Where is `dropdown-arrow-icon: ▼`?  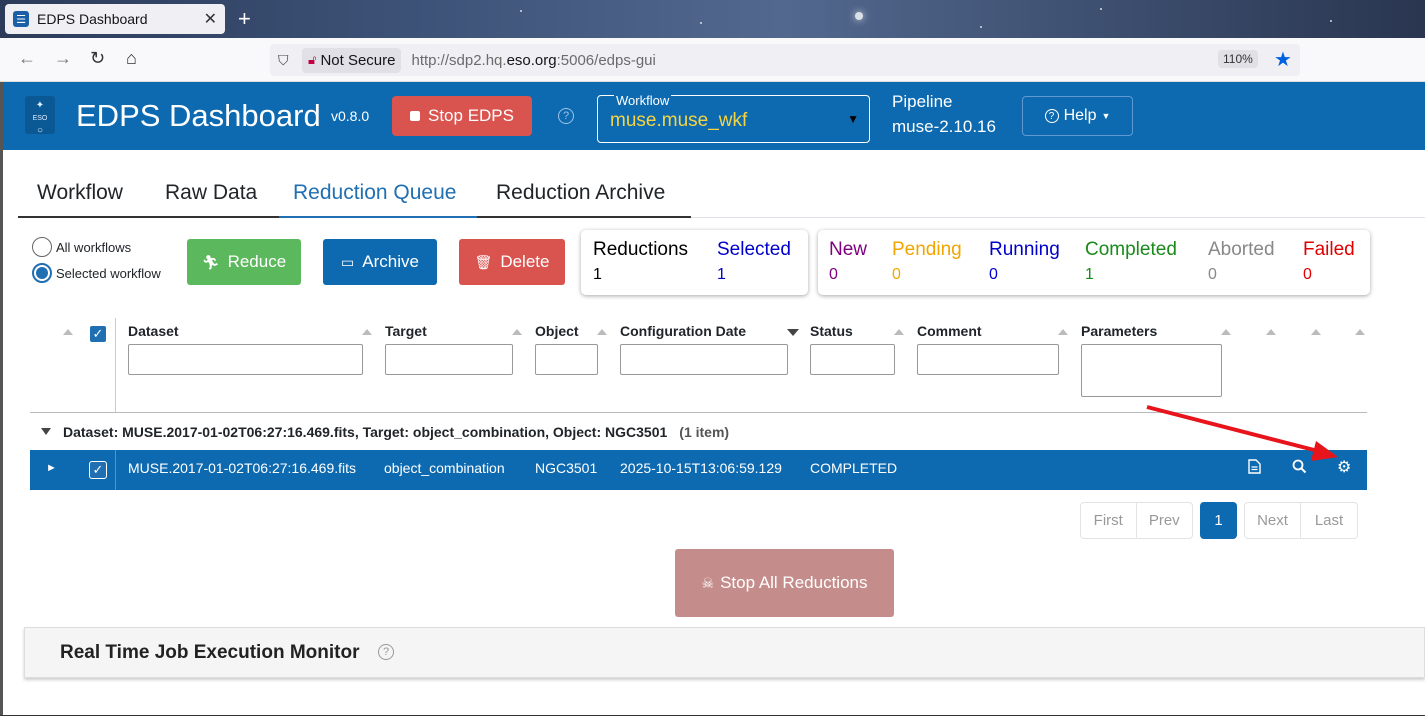
dropdown-arrow-icon: ▼ is located at coordinates (853, 119).